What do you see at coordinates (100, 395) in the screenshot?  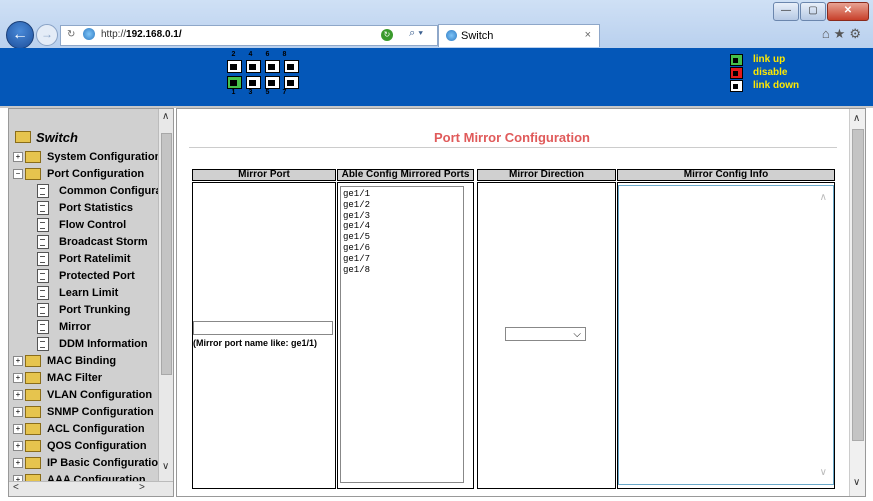 I see `sidebar-item-label: VLAN Configuration` at bounding box center [100, 395].